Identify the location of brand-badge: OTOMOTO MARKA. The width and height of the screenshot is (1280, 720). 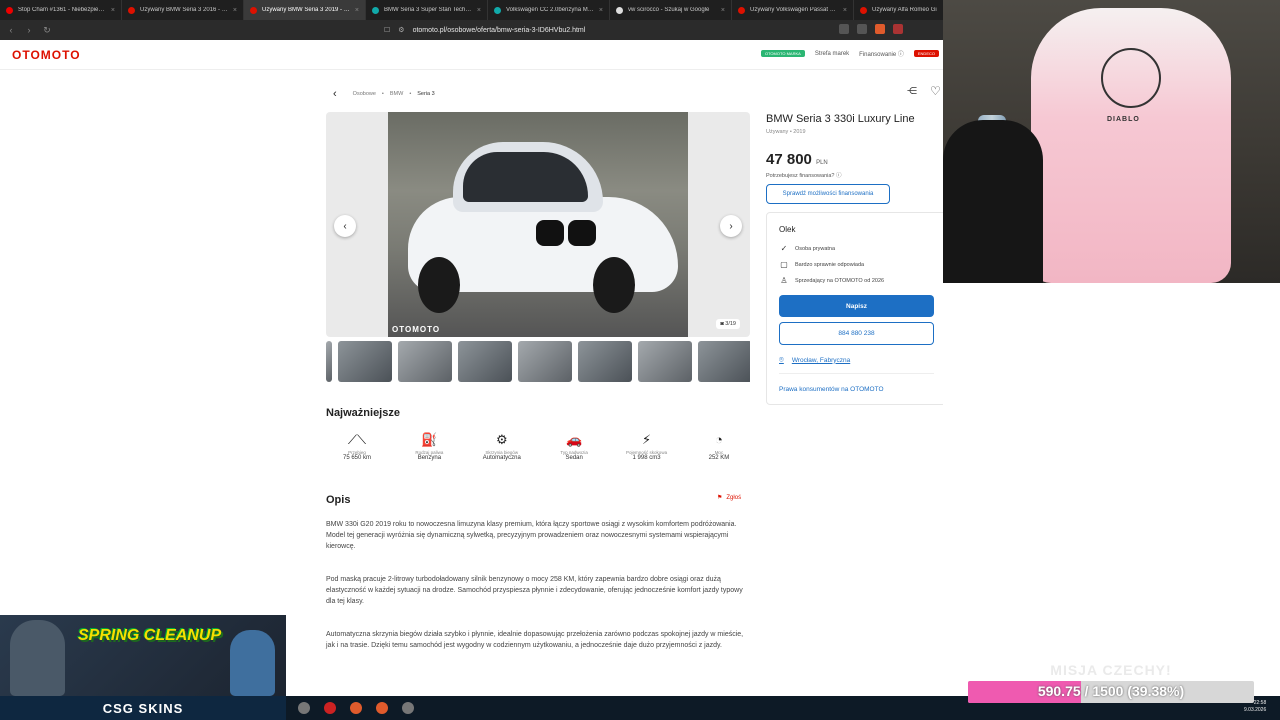
(782, 53).